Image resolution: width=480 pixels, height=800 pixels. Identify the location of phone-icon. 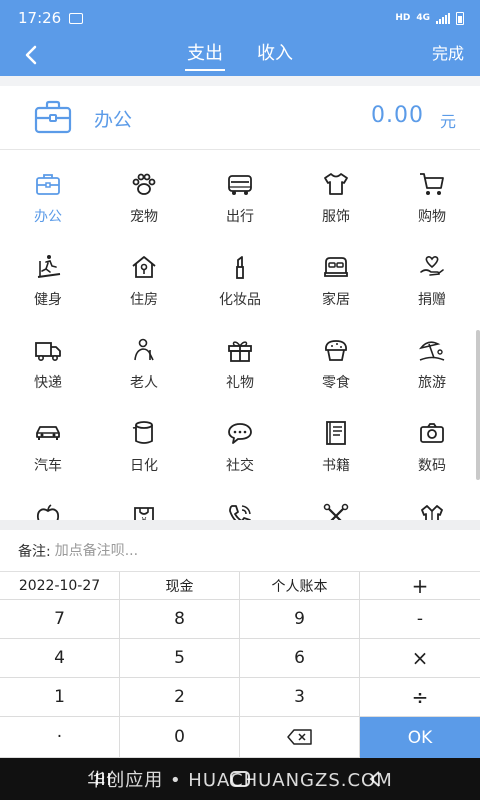
(240, 512).